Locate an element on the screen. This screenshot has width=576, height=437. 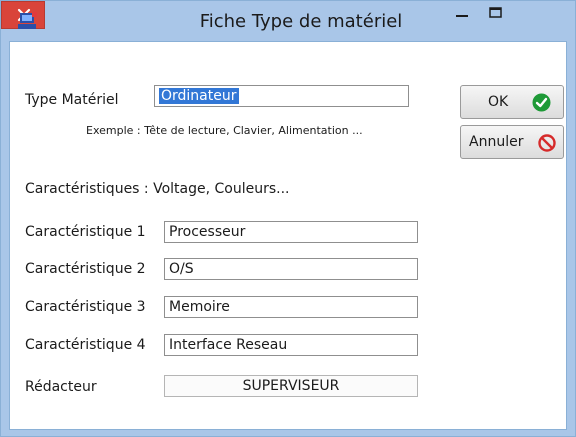
title-bar: Fiche Type de matériel is located at coordinates (288, 21).